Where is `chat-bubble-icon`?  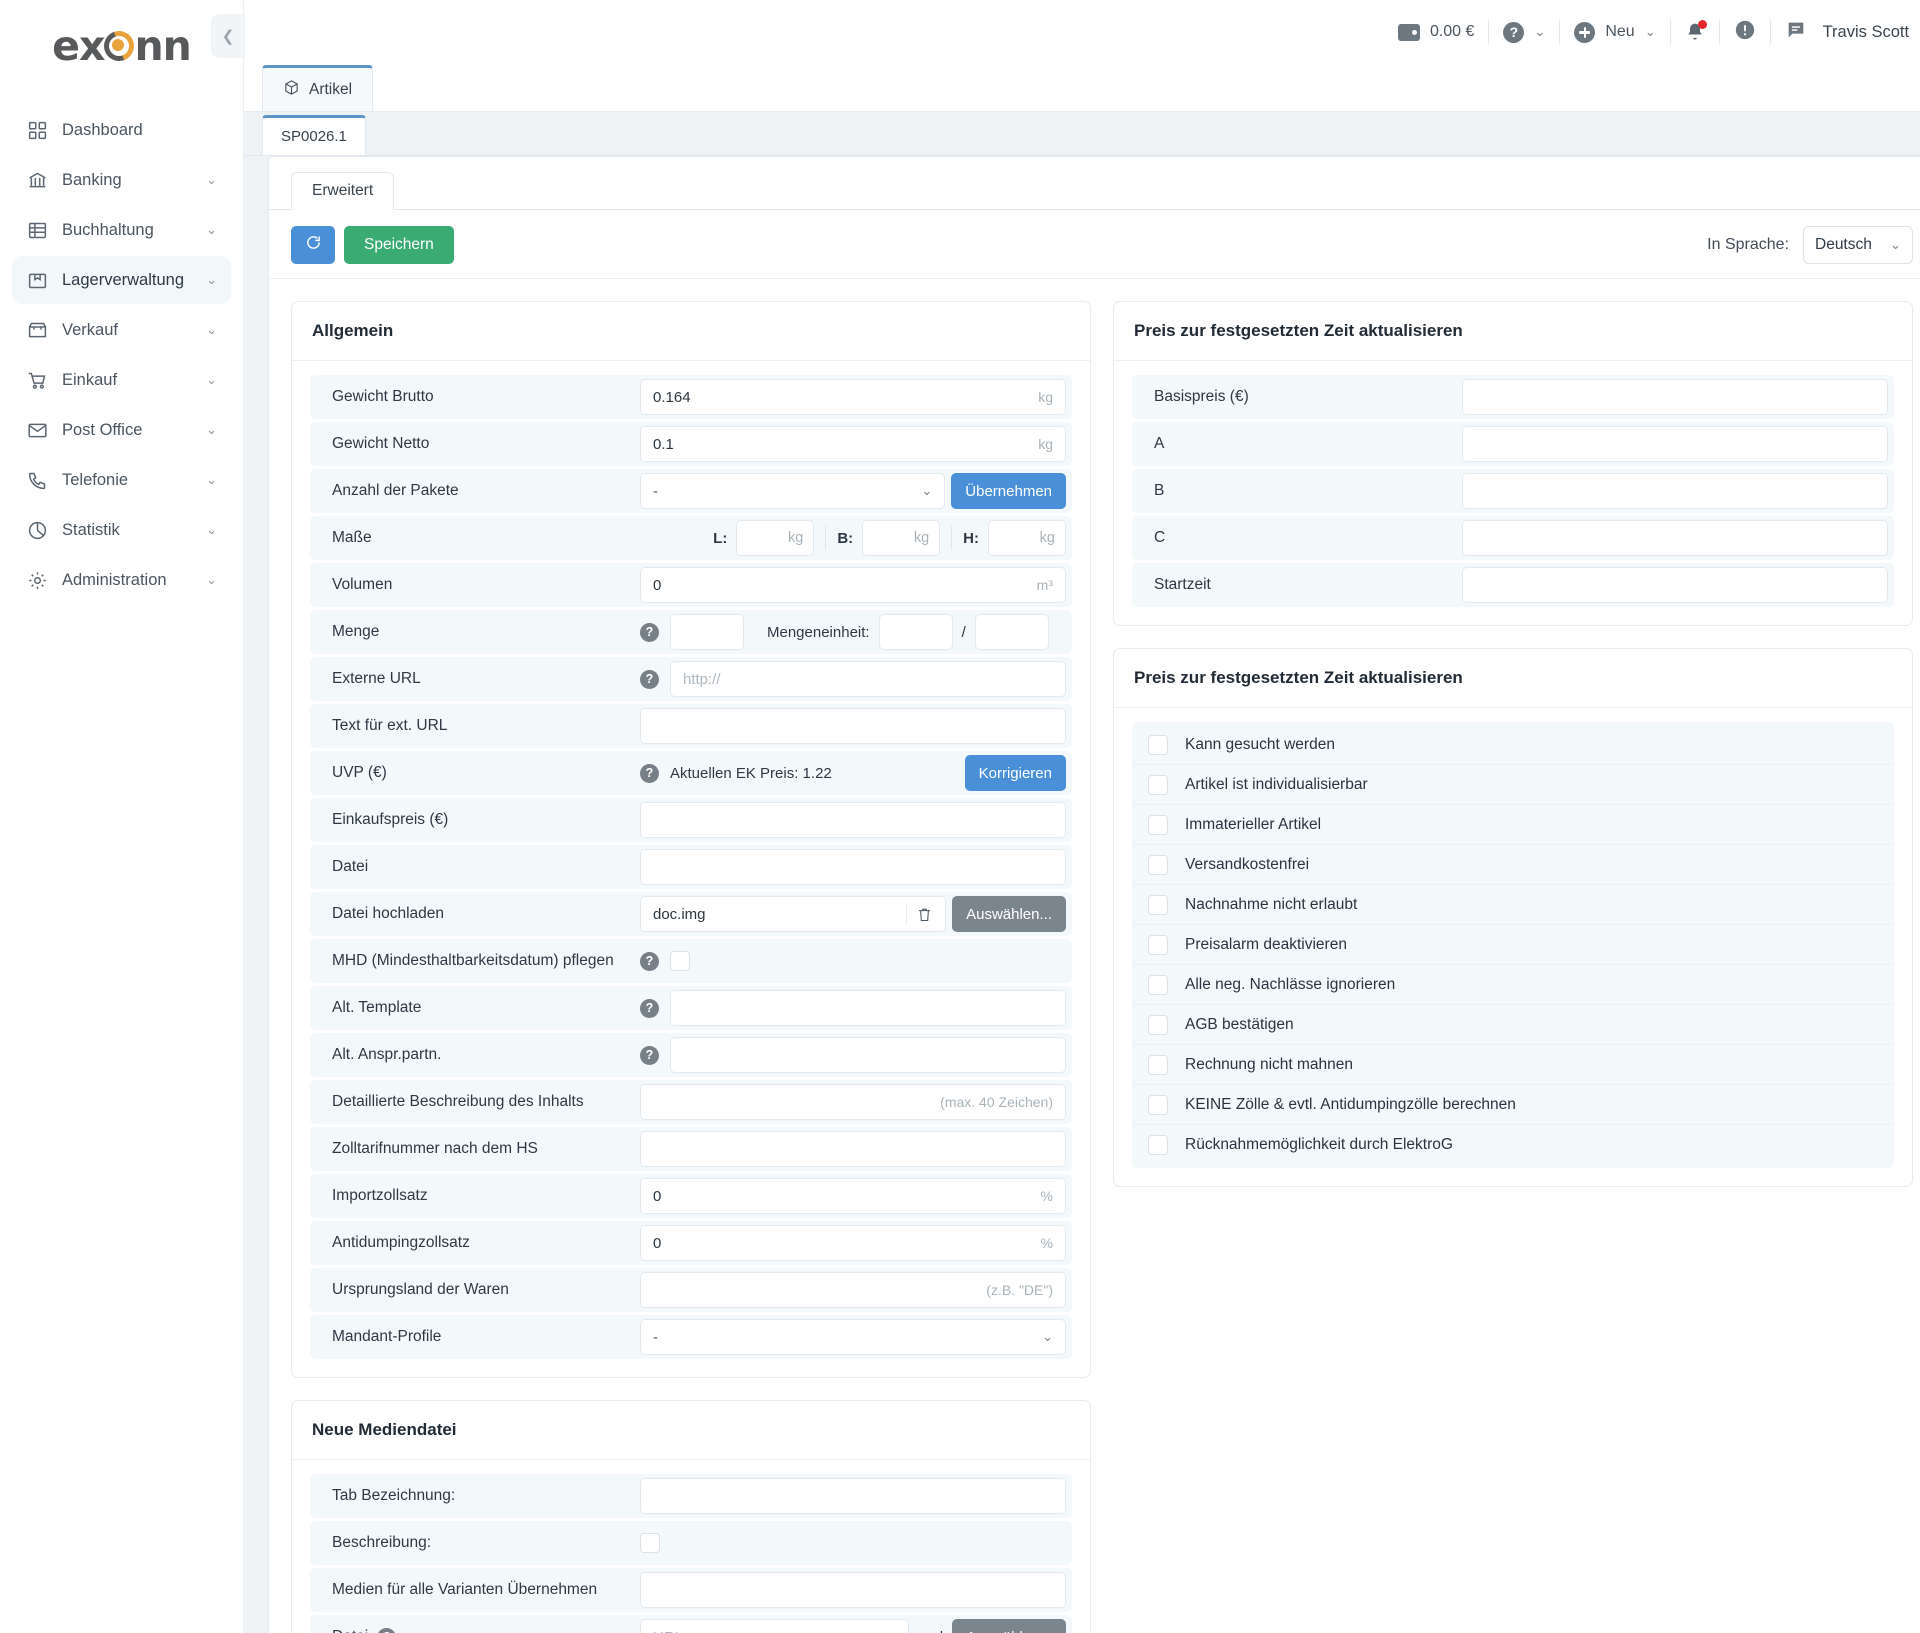
chat-bubble-icon is located at coordinates (1796, 32).